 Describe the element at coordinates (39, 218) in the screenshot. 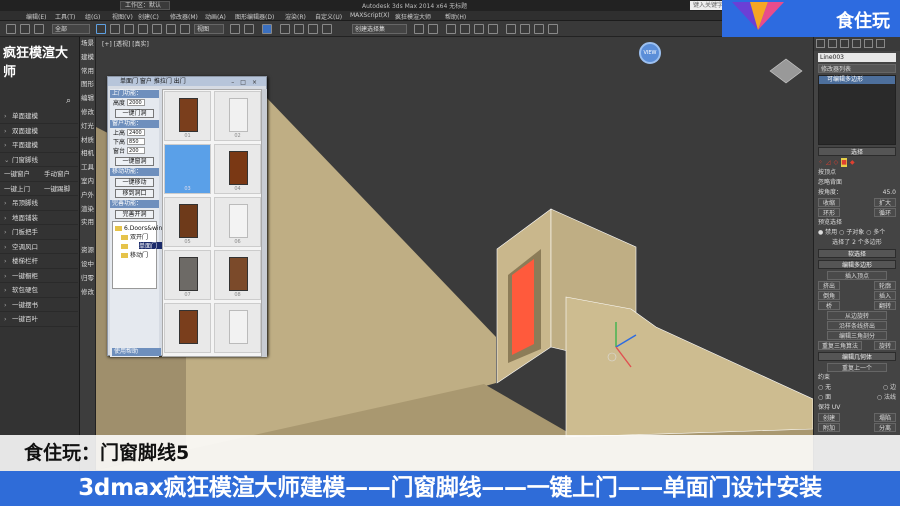

I see `plugin-item-floor: › 地面铺装` at that location.